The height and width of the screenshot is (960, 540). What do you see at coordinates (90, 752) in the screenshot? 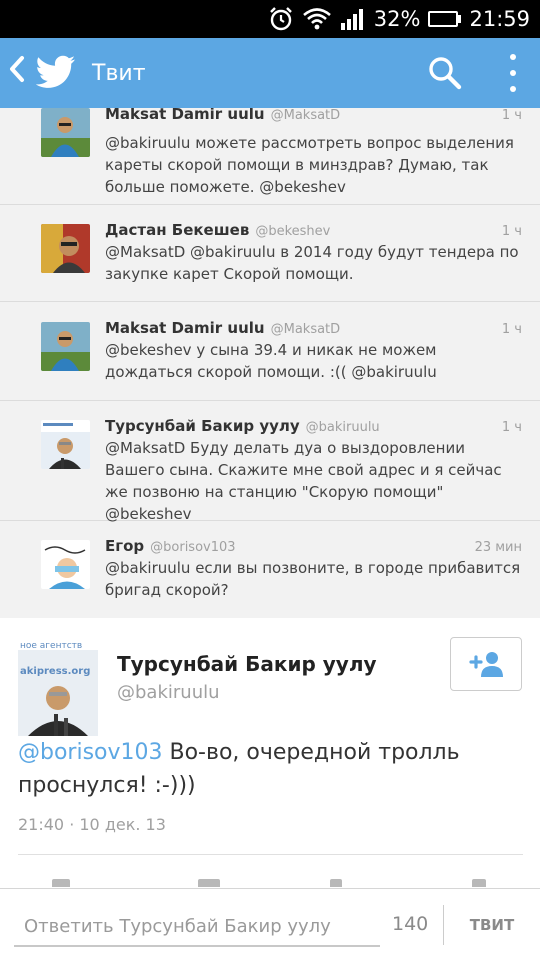
I see `mention-link: @borisov103` at bounding box center [90, 752].